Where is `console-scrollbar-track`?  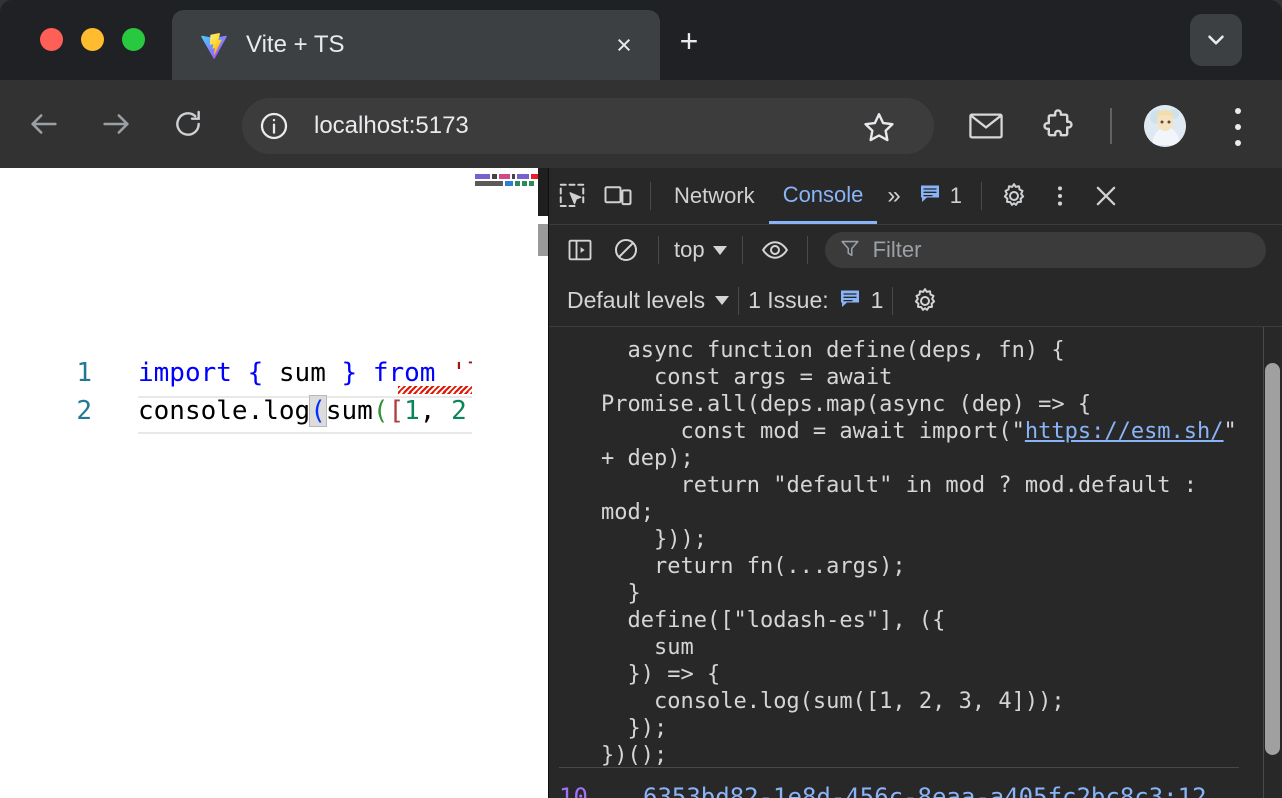
console-scrollbar-track is located at coordinates (1272, 562).